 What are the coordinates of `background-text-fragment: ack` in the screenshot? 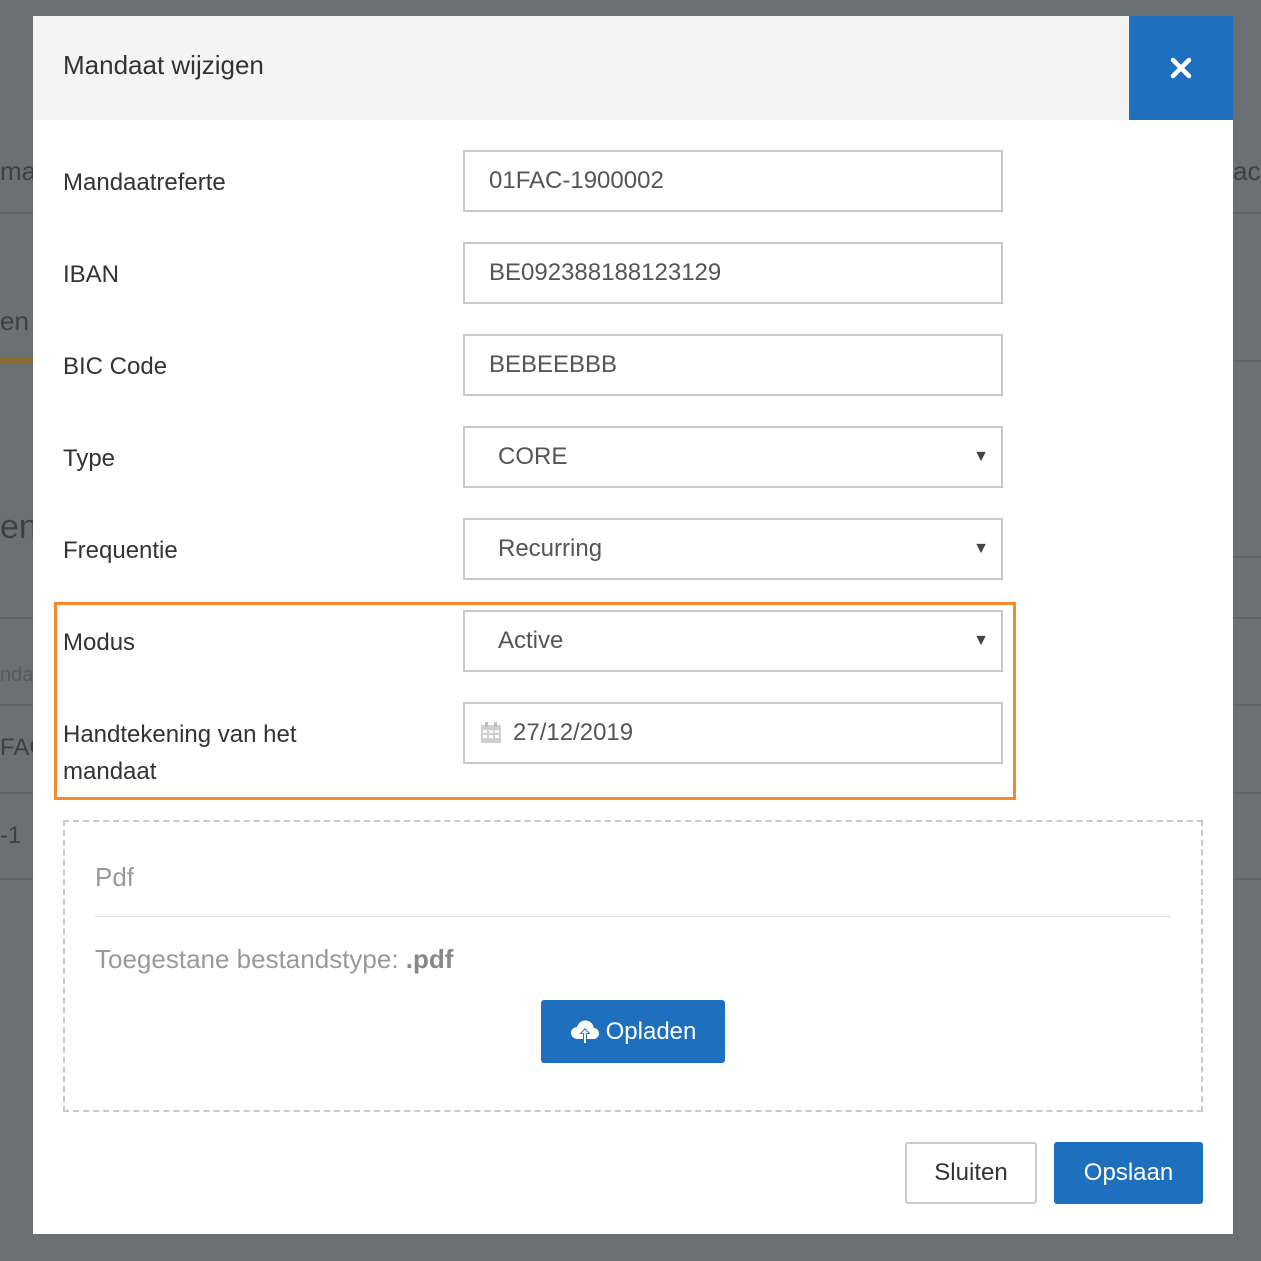 It's located at (1247, 171).